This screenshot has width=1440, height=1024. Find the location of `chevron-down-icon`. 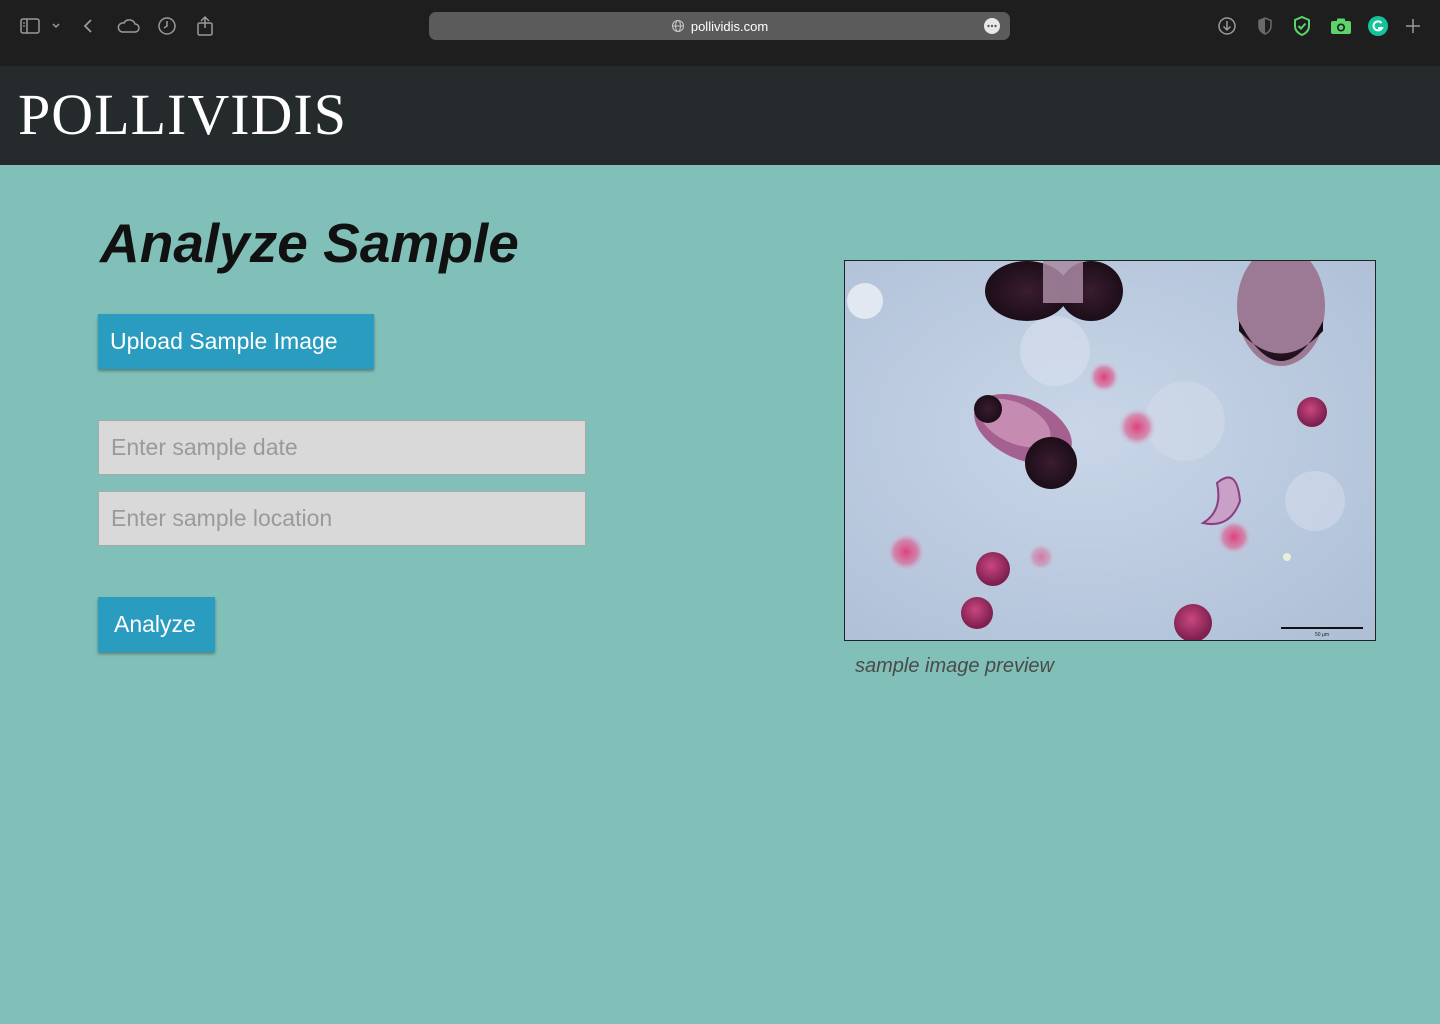

chevron-down-icon is located at coordinates (56, 26).